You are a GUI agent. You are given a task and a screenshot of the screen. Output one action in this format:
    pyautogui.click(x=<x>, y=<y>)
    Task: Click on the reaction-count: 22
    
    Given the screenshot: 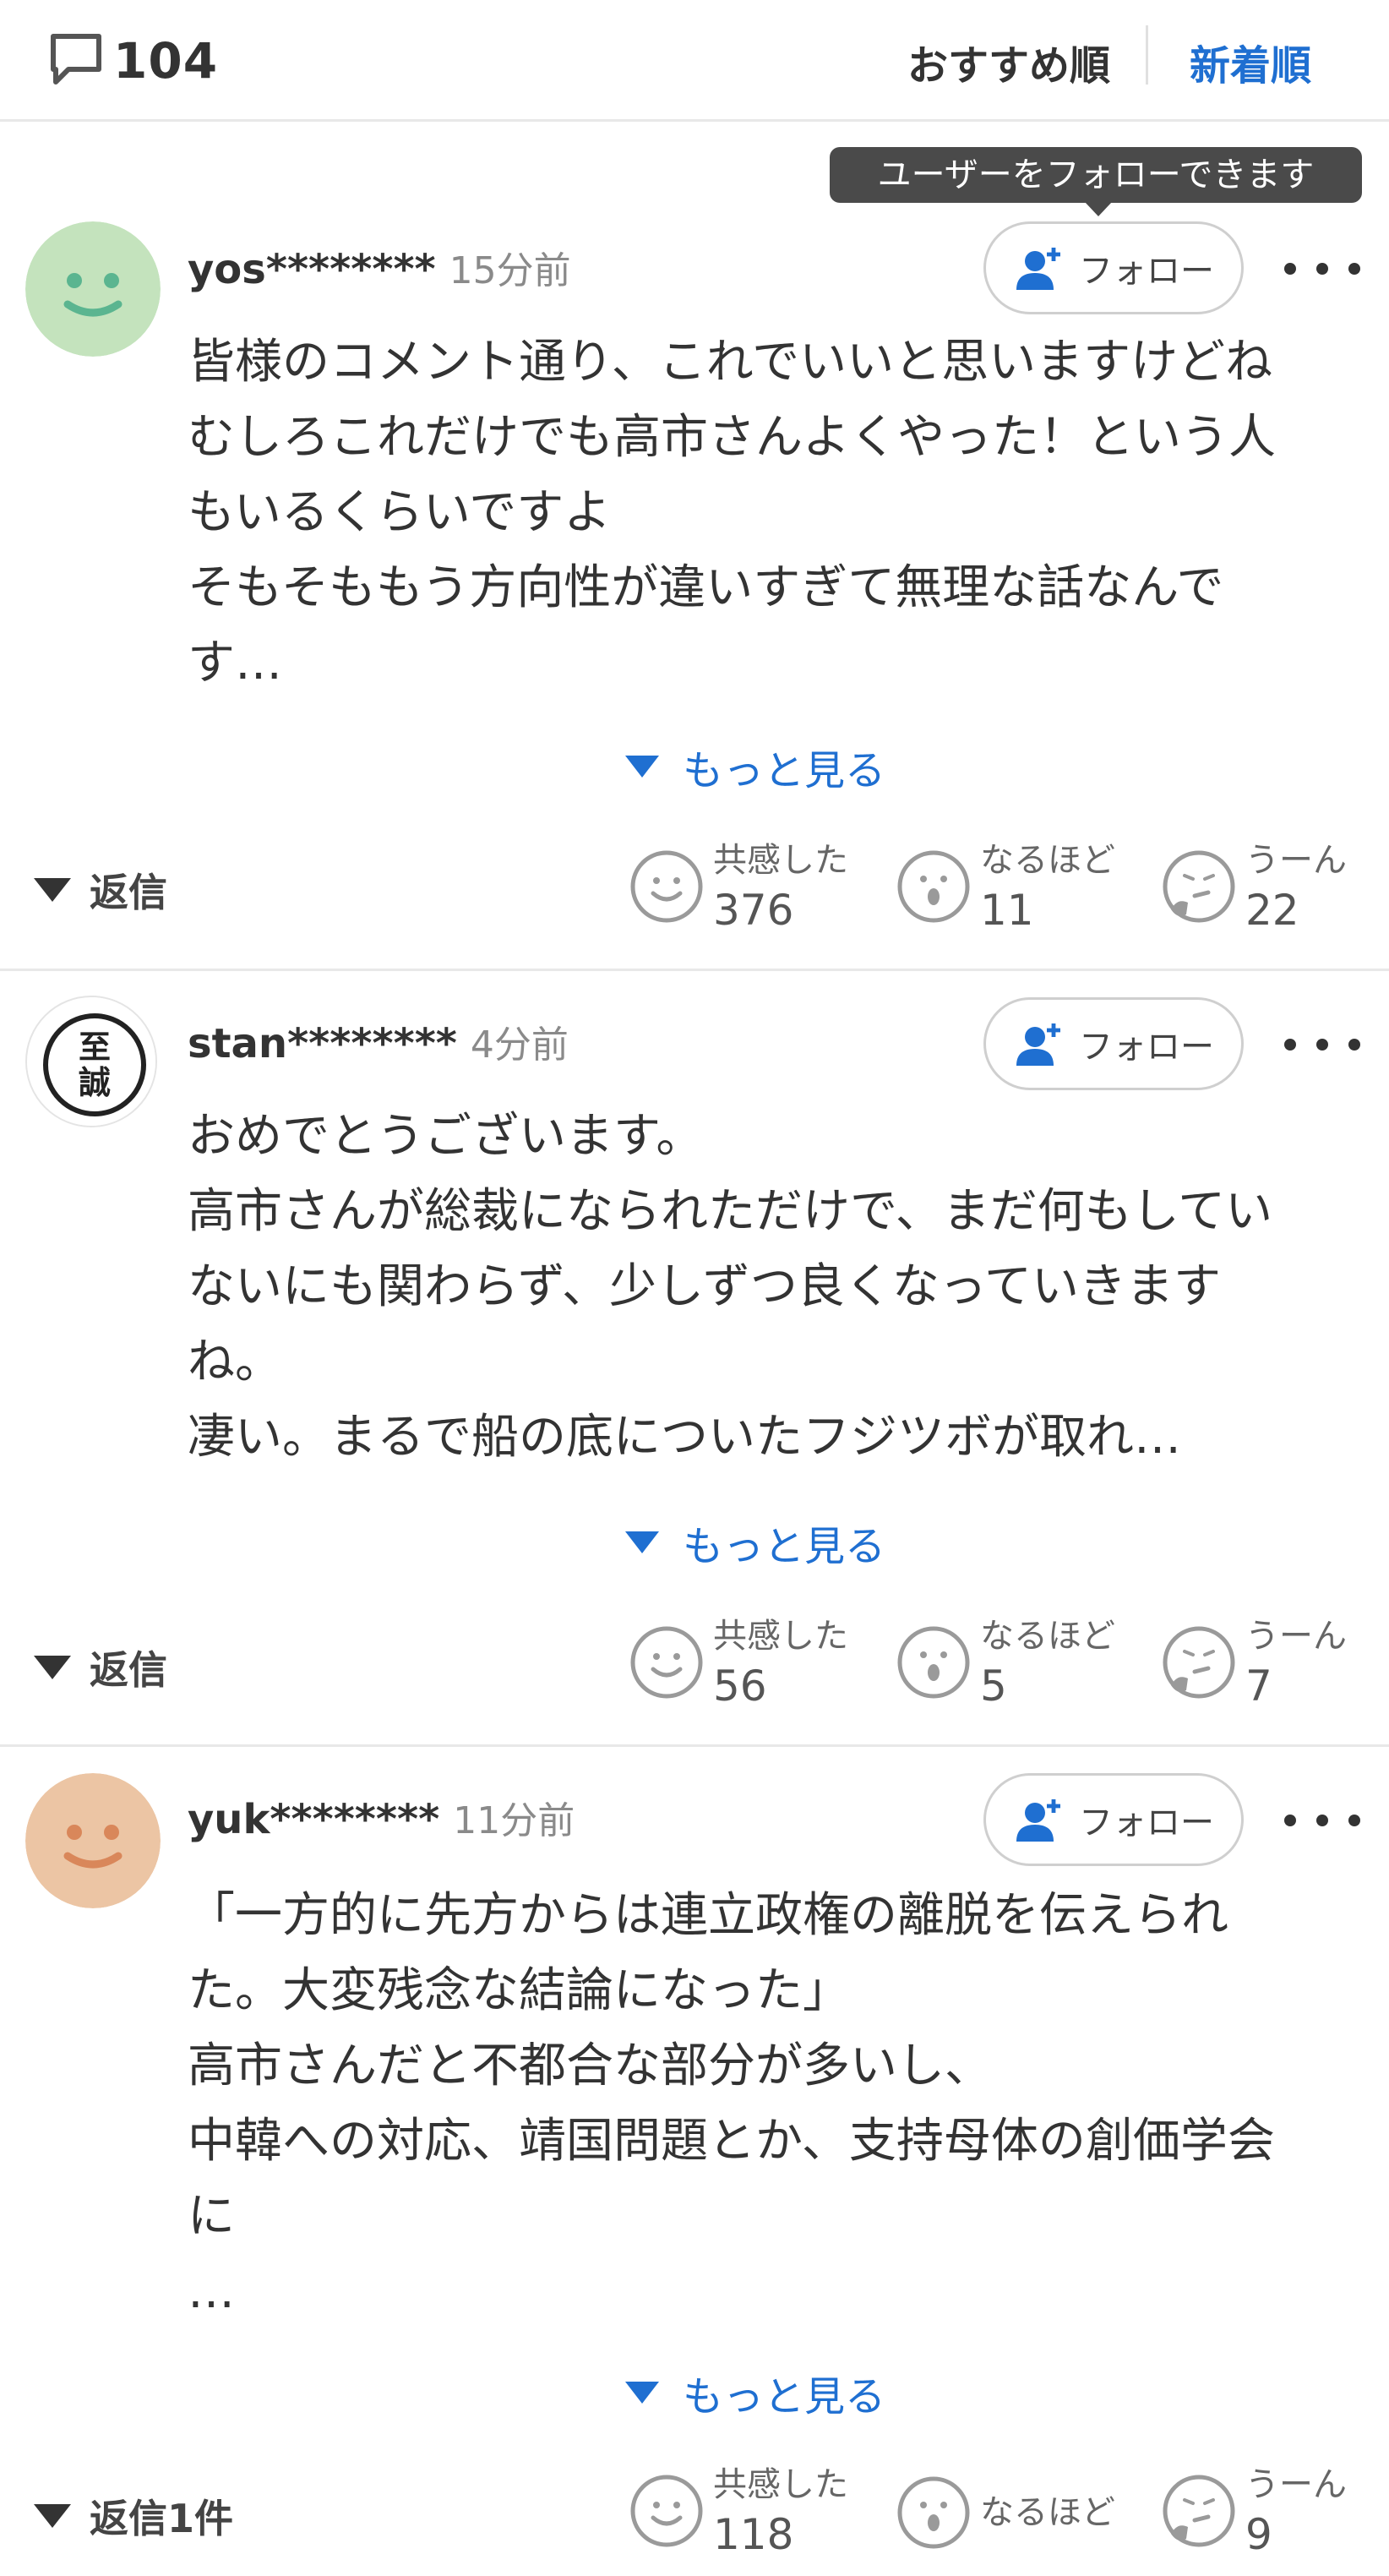 What is the action you would take?
    pyautogui.click(x=1272, y=910)
    